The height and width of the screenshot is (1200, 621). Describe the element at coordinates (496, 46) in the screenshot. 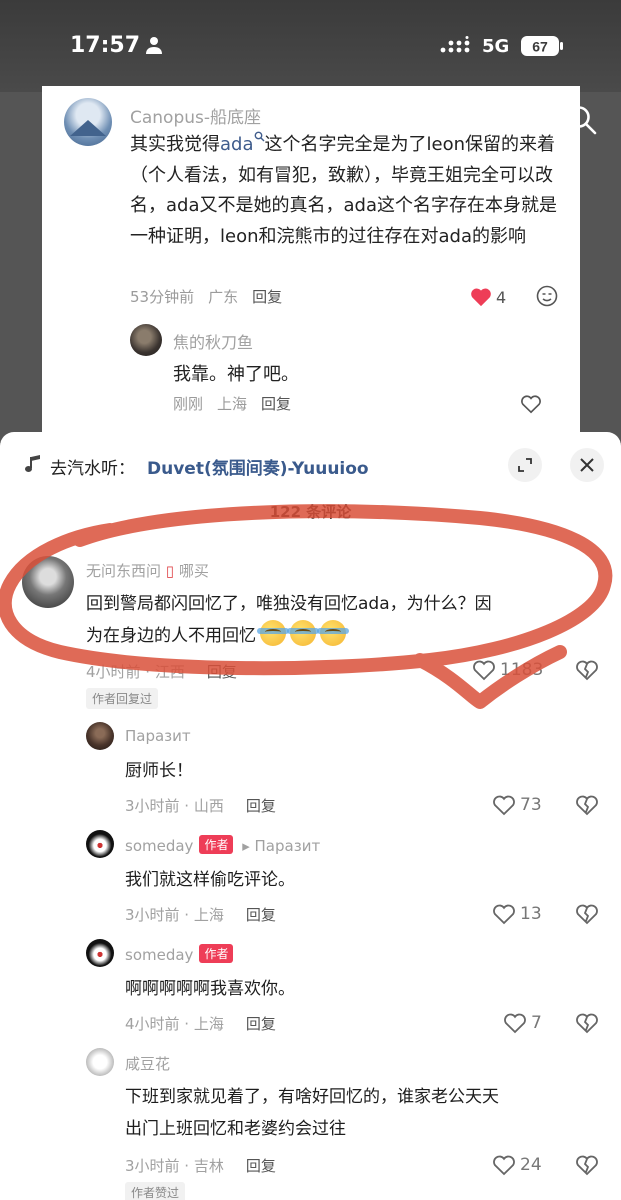

I see `network-type: 5G` at that location.